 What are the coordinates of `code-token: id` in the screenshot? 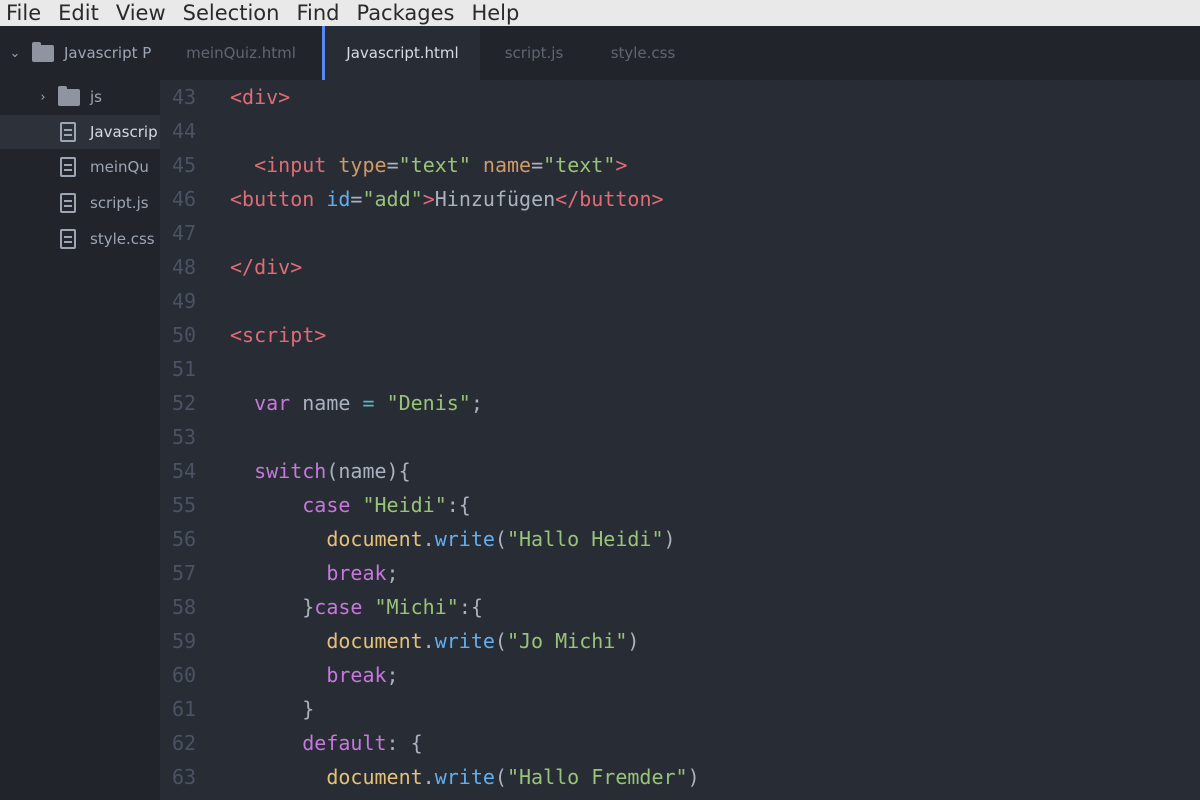 It's located at (338, 199).